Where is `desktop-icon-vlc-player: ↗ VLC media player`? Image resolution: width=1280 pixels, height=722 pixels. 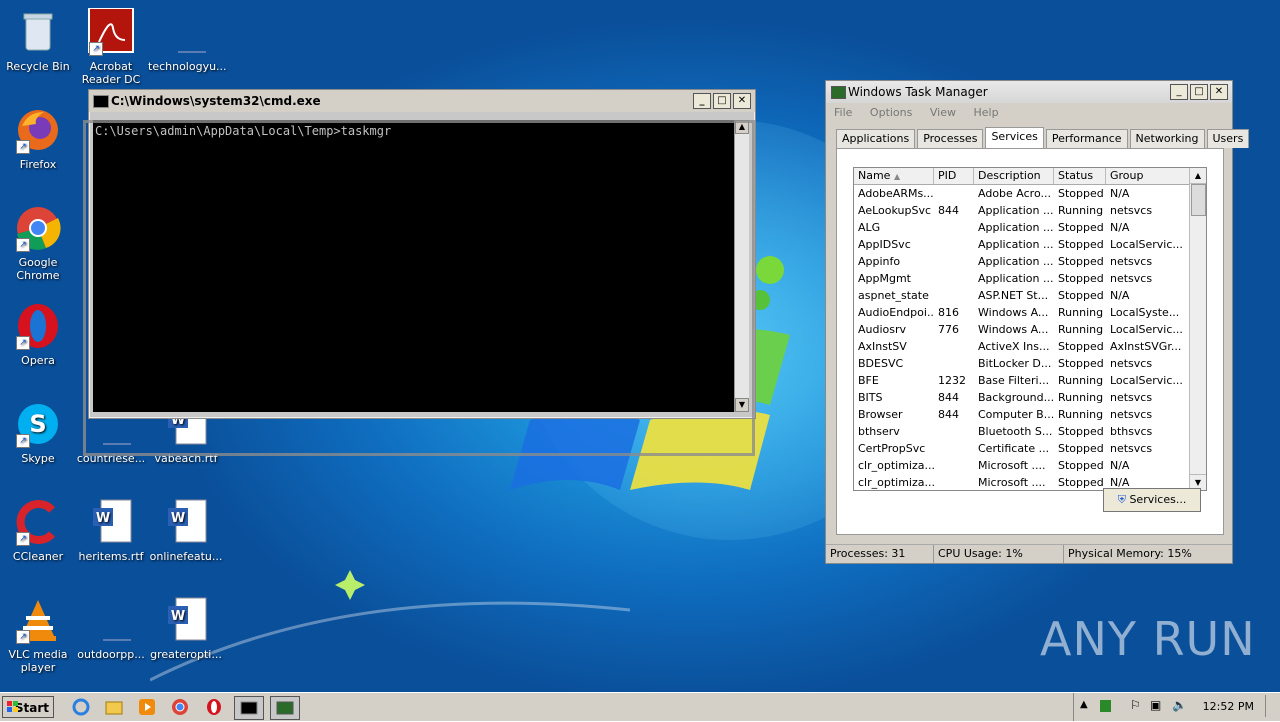 desktop-icon-vlc-player: ↗ VLC media player is located at coordinates (38, 635).